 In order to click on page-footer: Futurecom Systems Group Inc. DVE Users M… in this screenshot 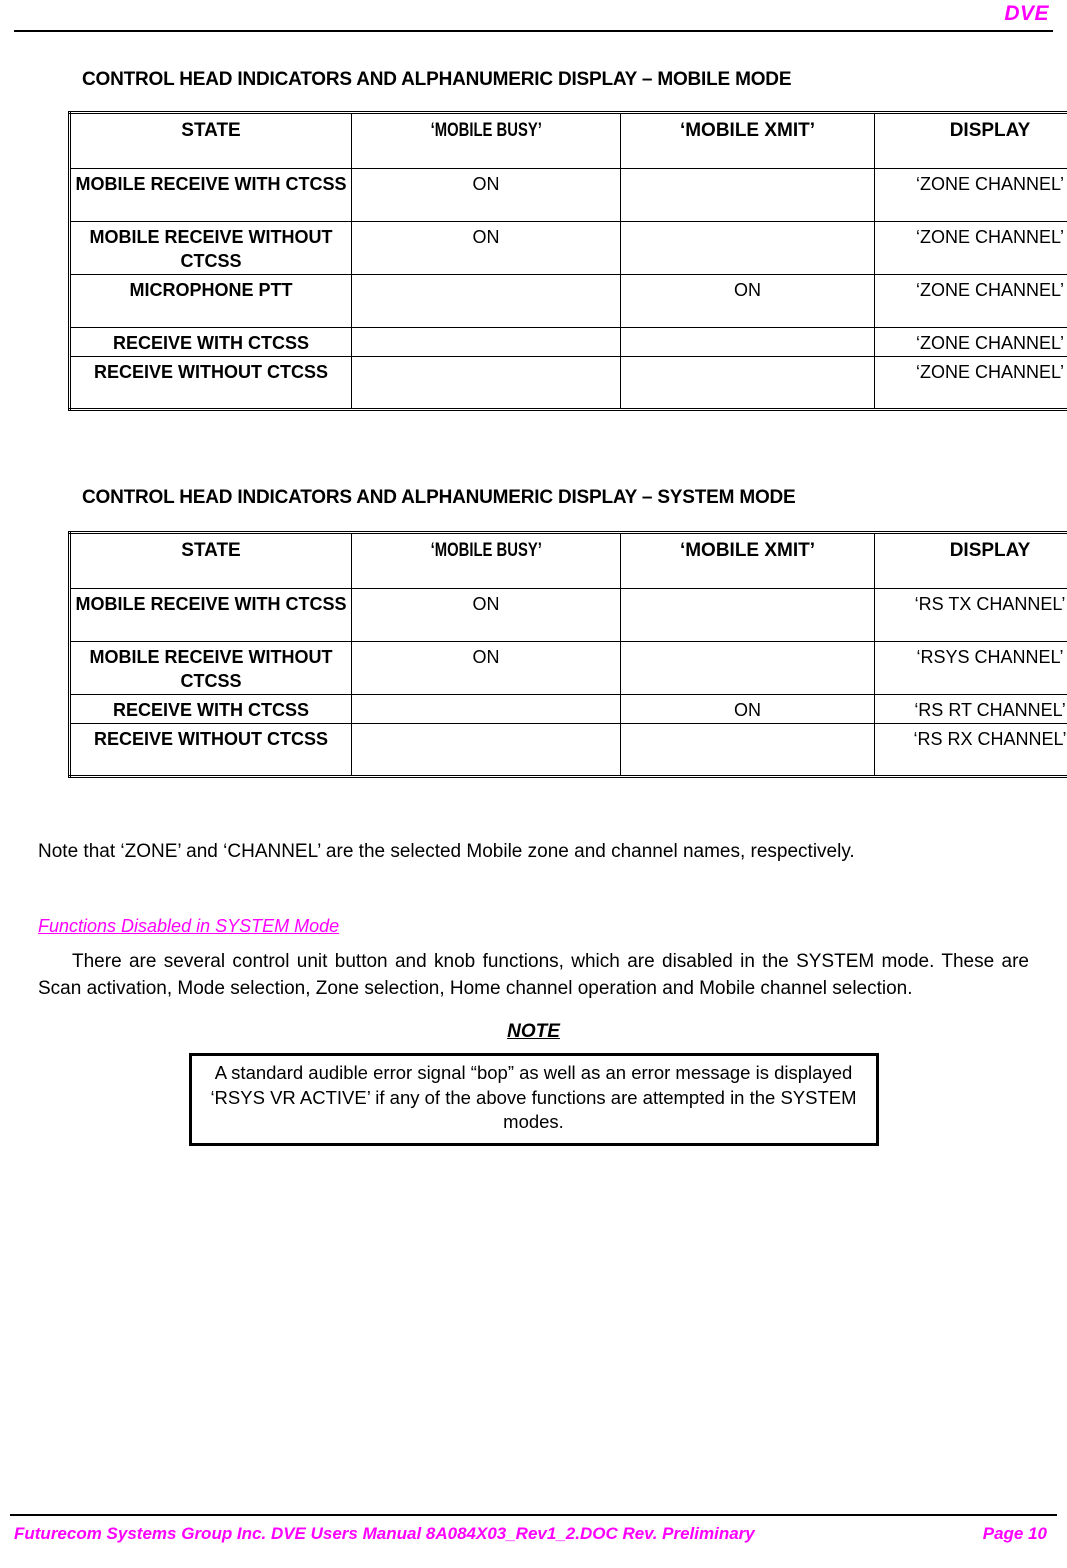, I will do `click(533, 1537)`.